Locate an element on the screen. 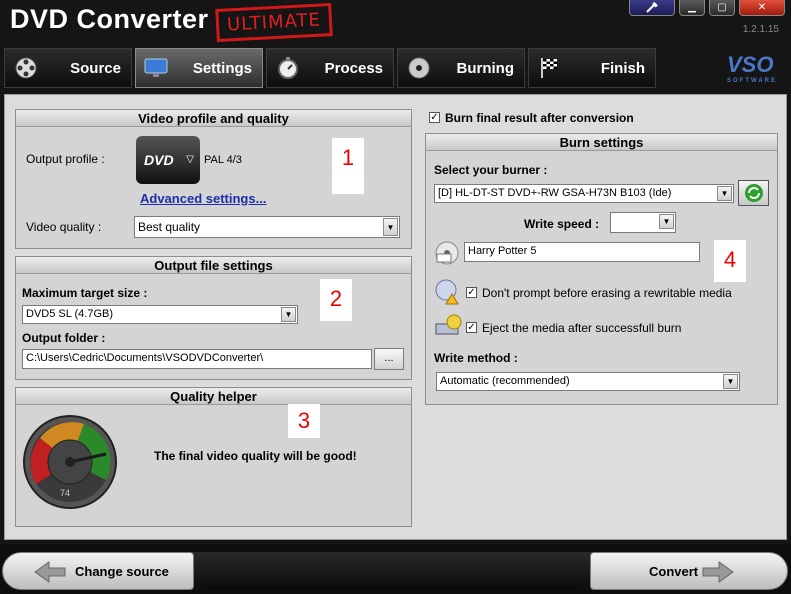 Image resolution: width=791 pixels, height=594 pixels. convert-button: Convert is located at coordinates (689, 571).